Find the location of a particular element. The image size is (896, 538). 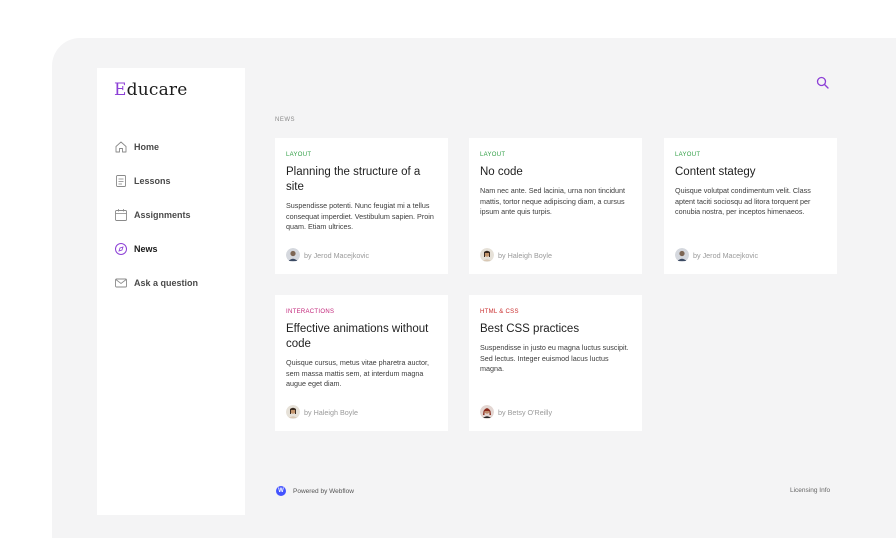

sidebar-item-ask-a-question: Ask a question is located at coordinates (176, 283).